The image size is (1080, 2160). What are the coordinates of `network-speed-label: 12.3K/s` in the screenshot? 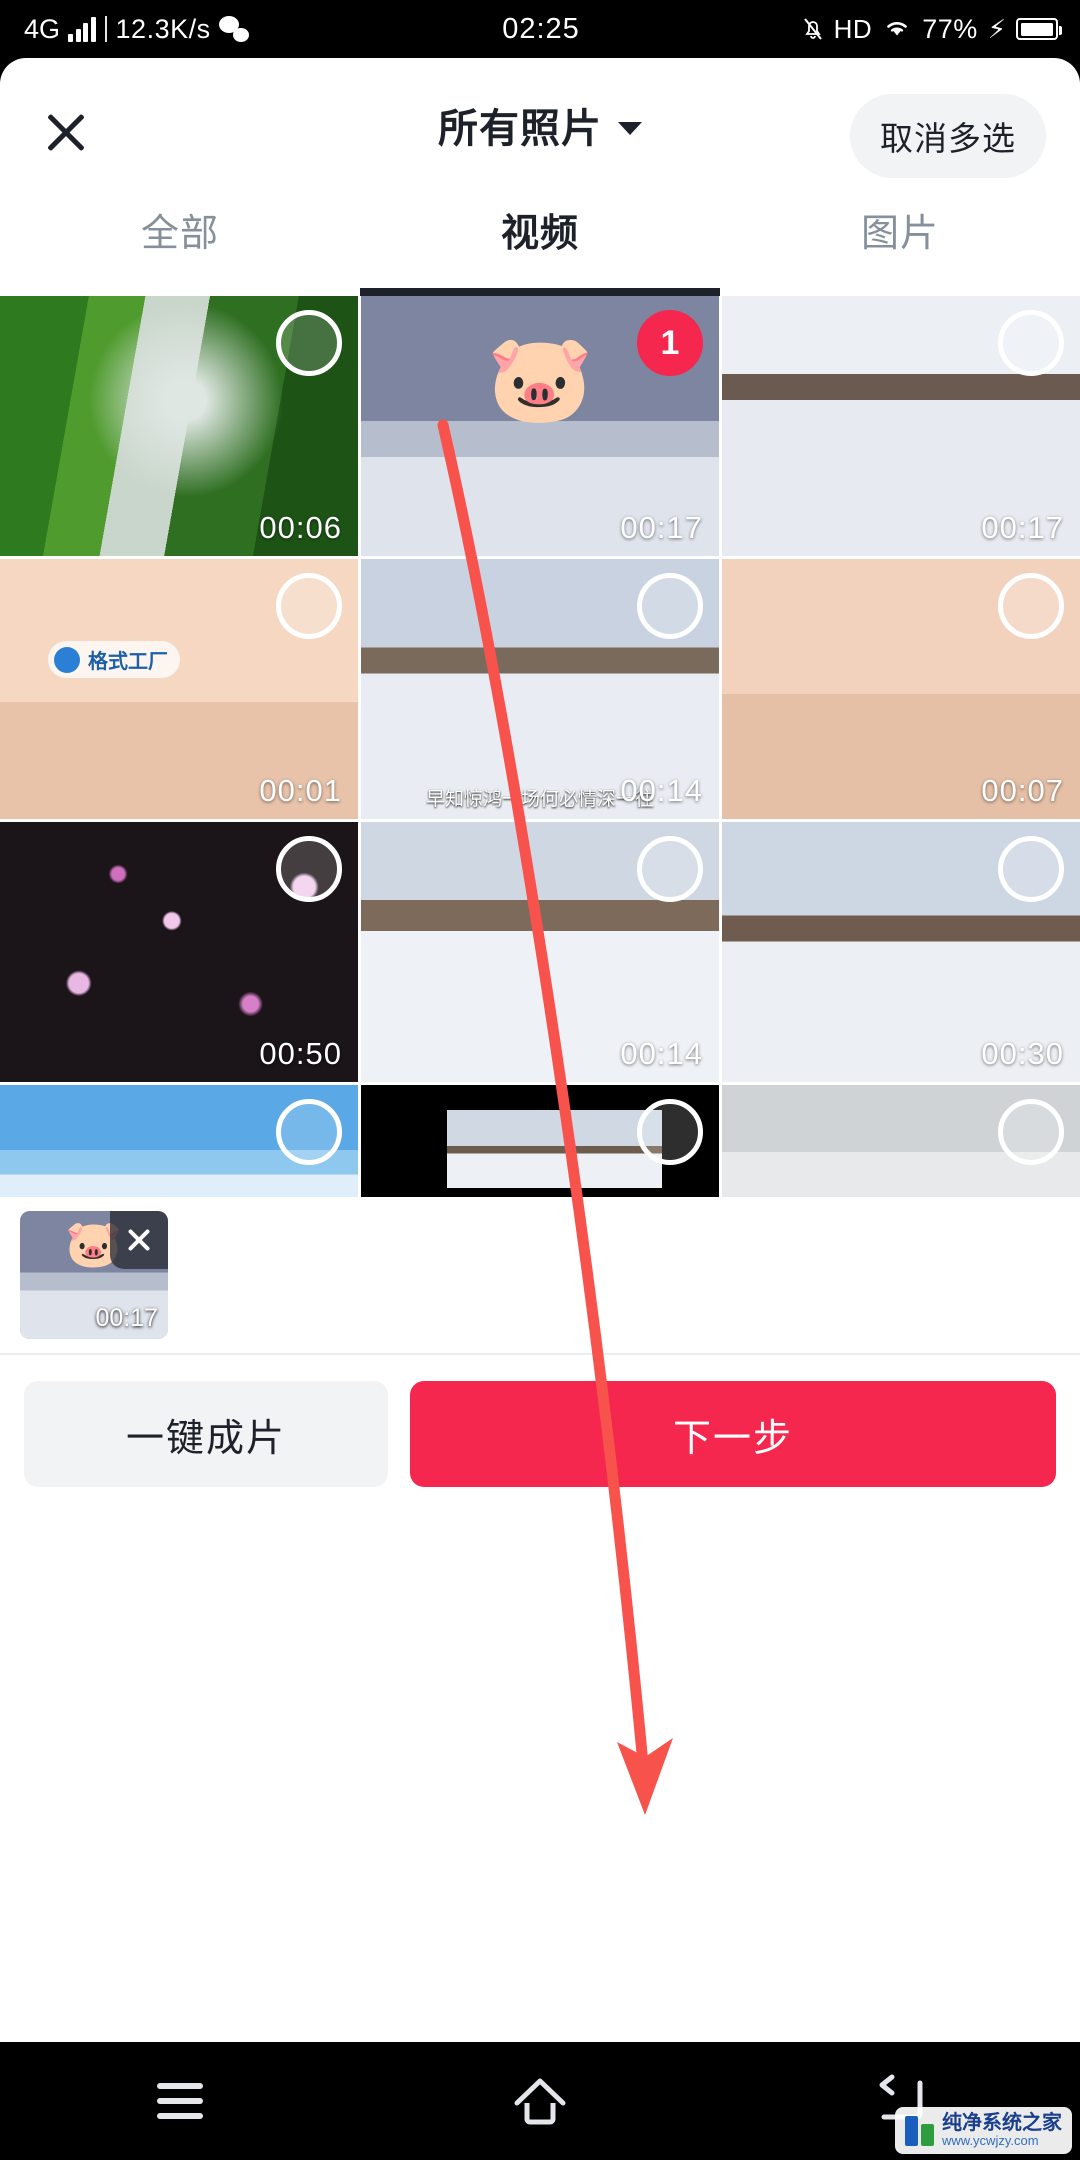 It's located at (163, 28).